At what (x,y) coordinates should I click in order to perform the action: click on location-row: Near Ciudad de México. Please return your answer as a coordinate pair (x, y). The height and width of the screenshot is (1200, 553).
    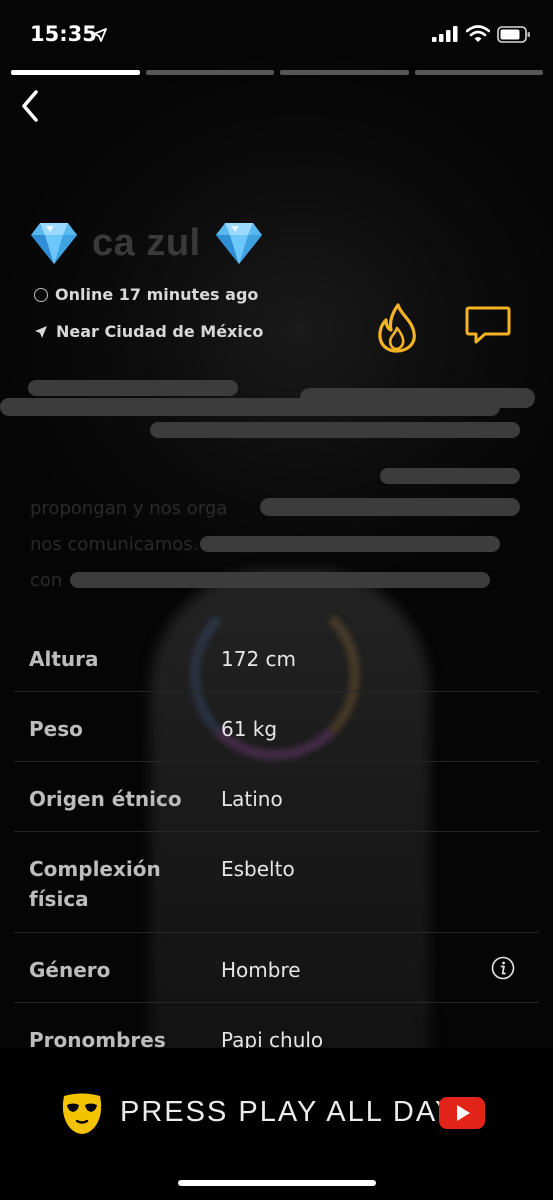
    Looking at the image, I should click on (148, 331).